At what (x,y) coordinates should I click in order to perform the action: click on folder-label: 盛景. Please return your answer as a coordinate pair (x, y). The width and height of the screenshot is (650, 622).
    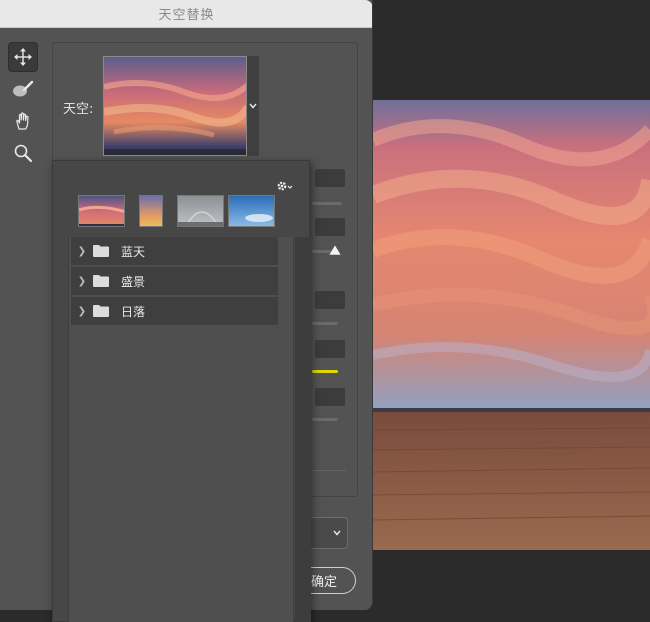
    Looking at the image, I should click on (133, 281).